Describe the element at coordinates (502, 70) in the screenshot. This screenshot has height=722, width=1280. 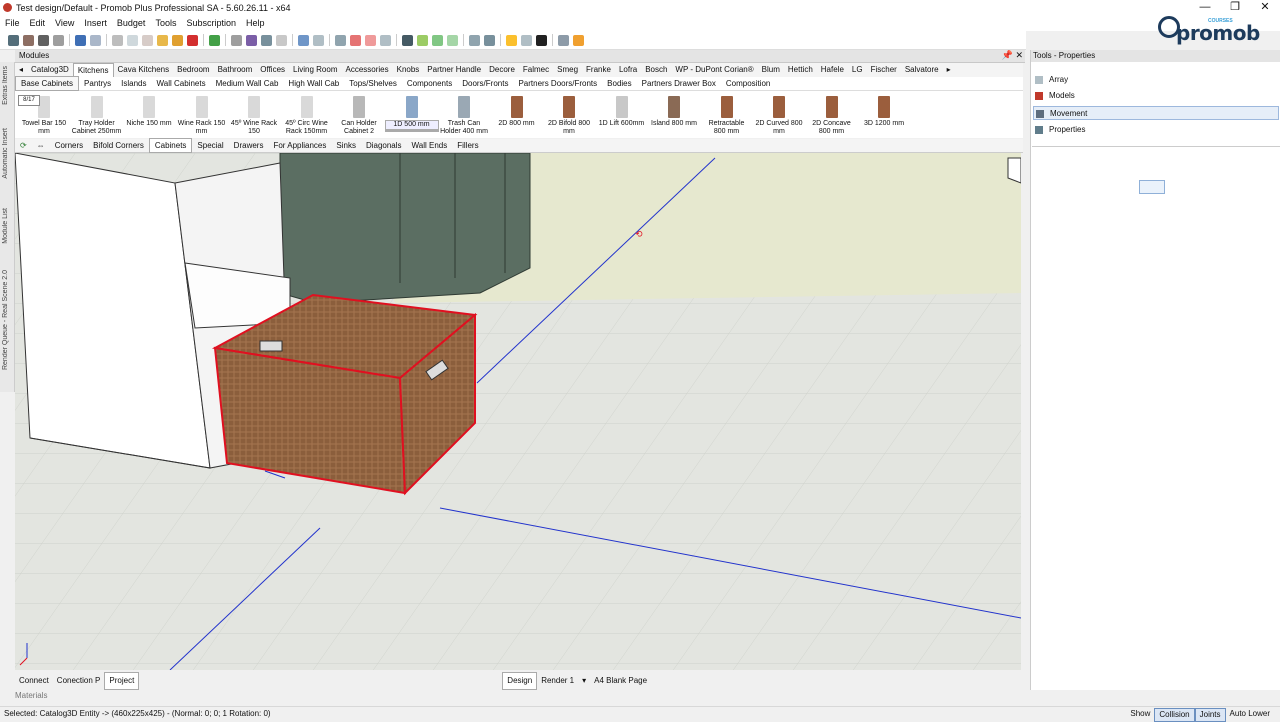
I see `catalog-tab: Decore` at that location.